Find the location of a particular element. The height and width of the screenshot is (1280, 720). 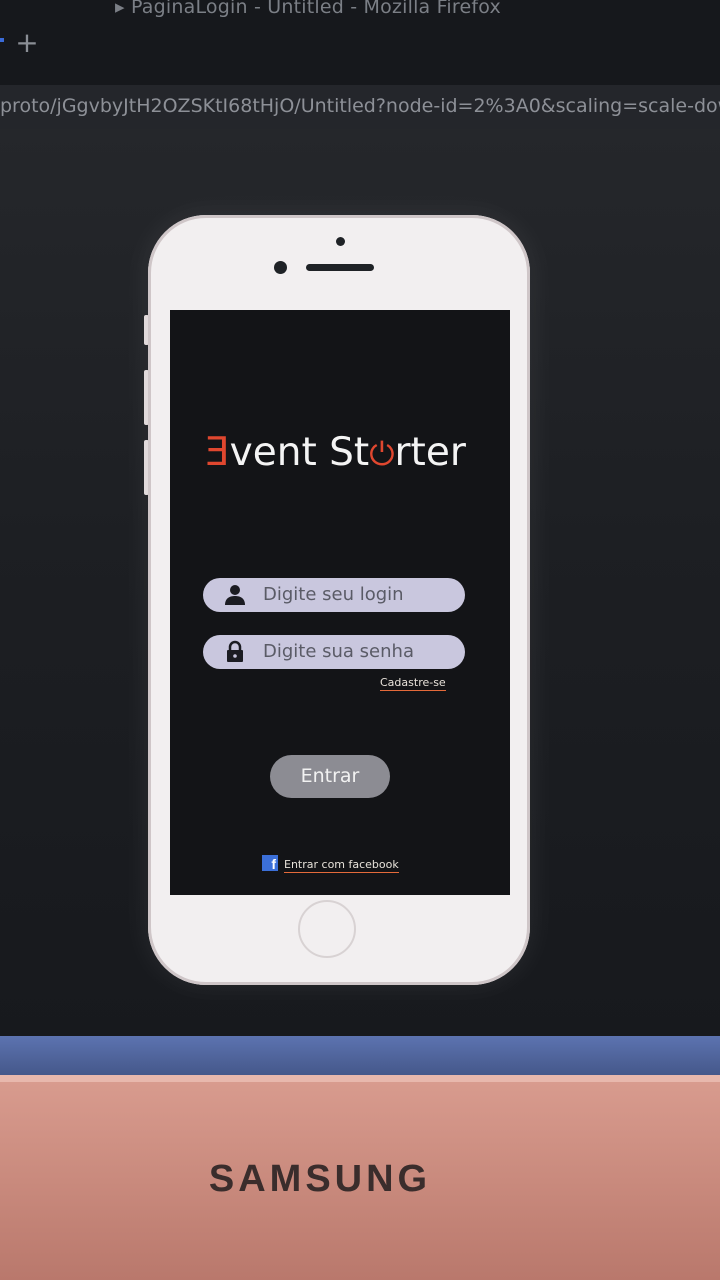

facebook-login-link: f Entrar com facebook is located at coordinates (332, 866).